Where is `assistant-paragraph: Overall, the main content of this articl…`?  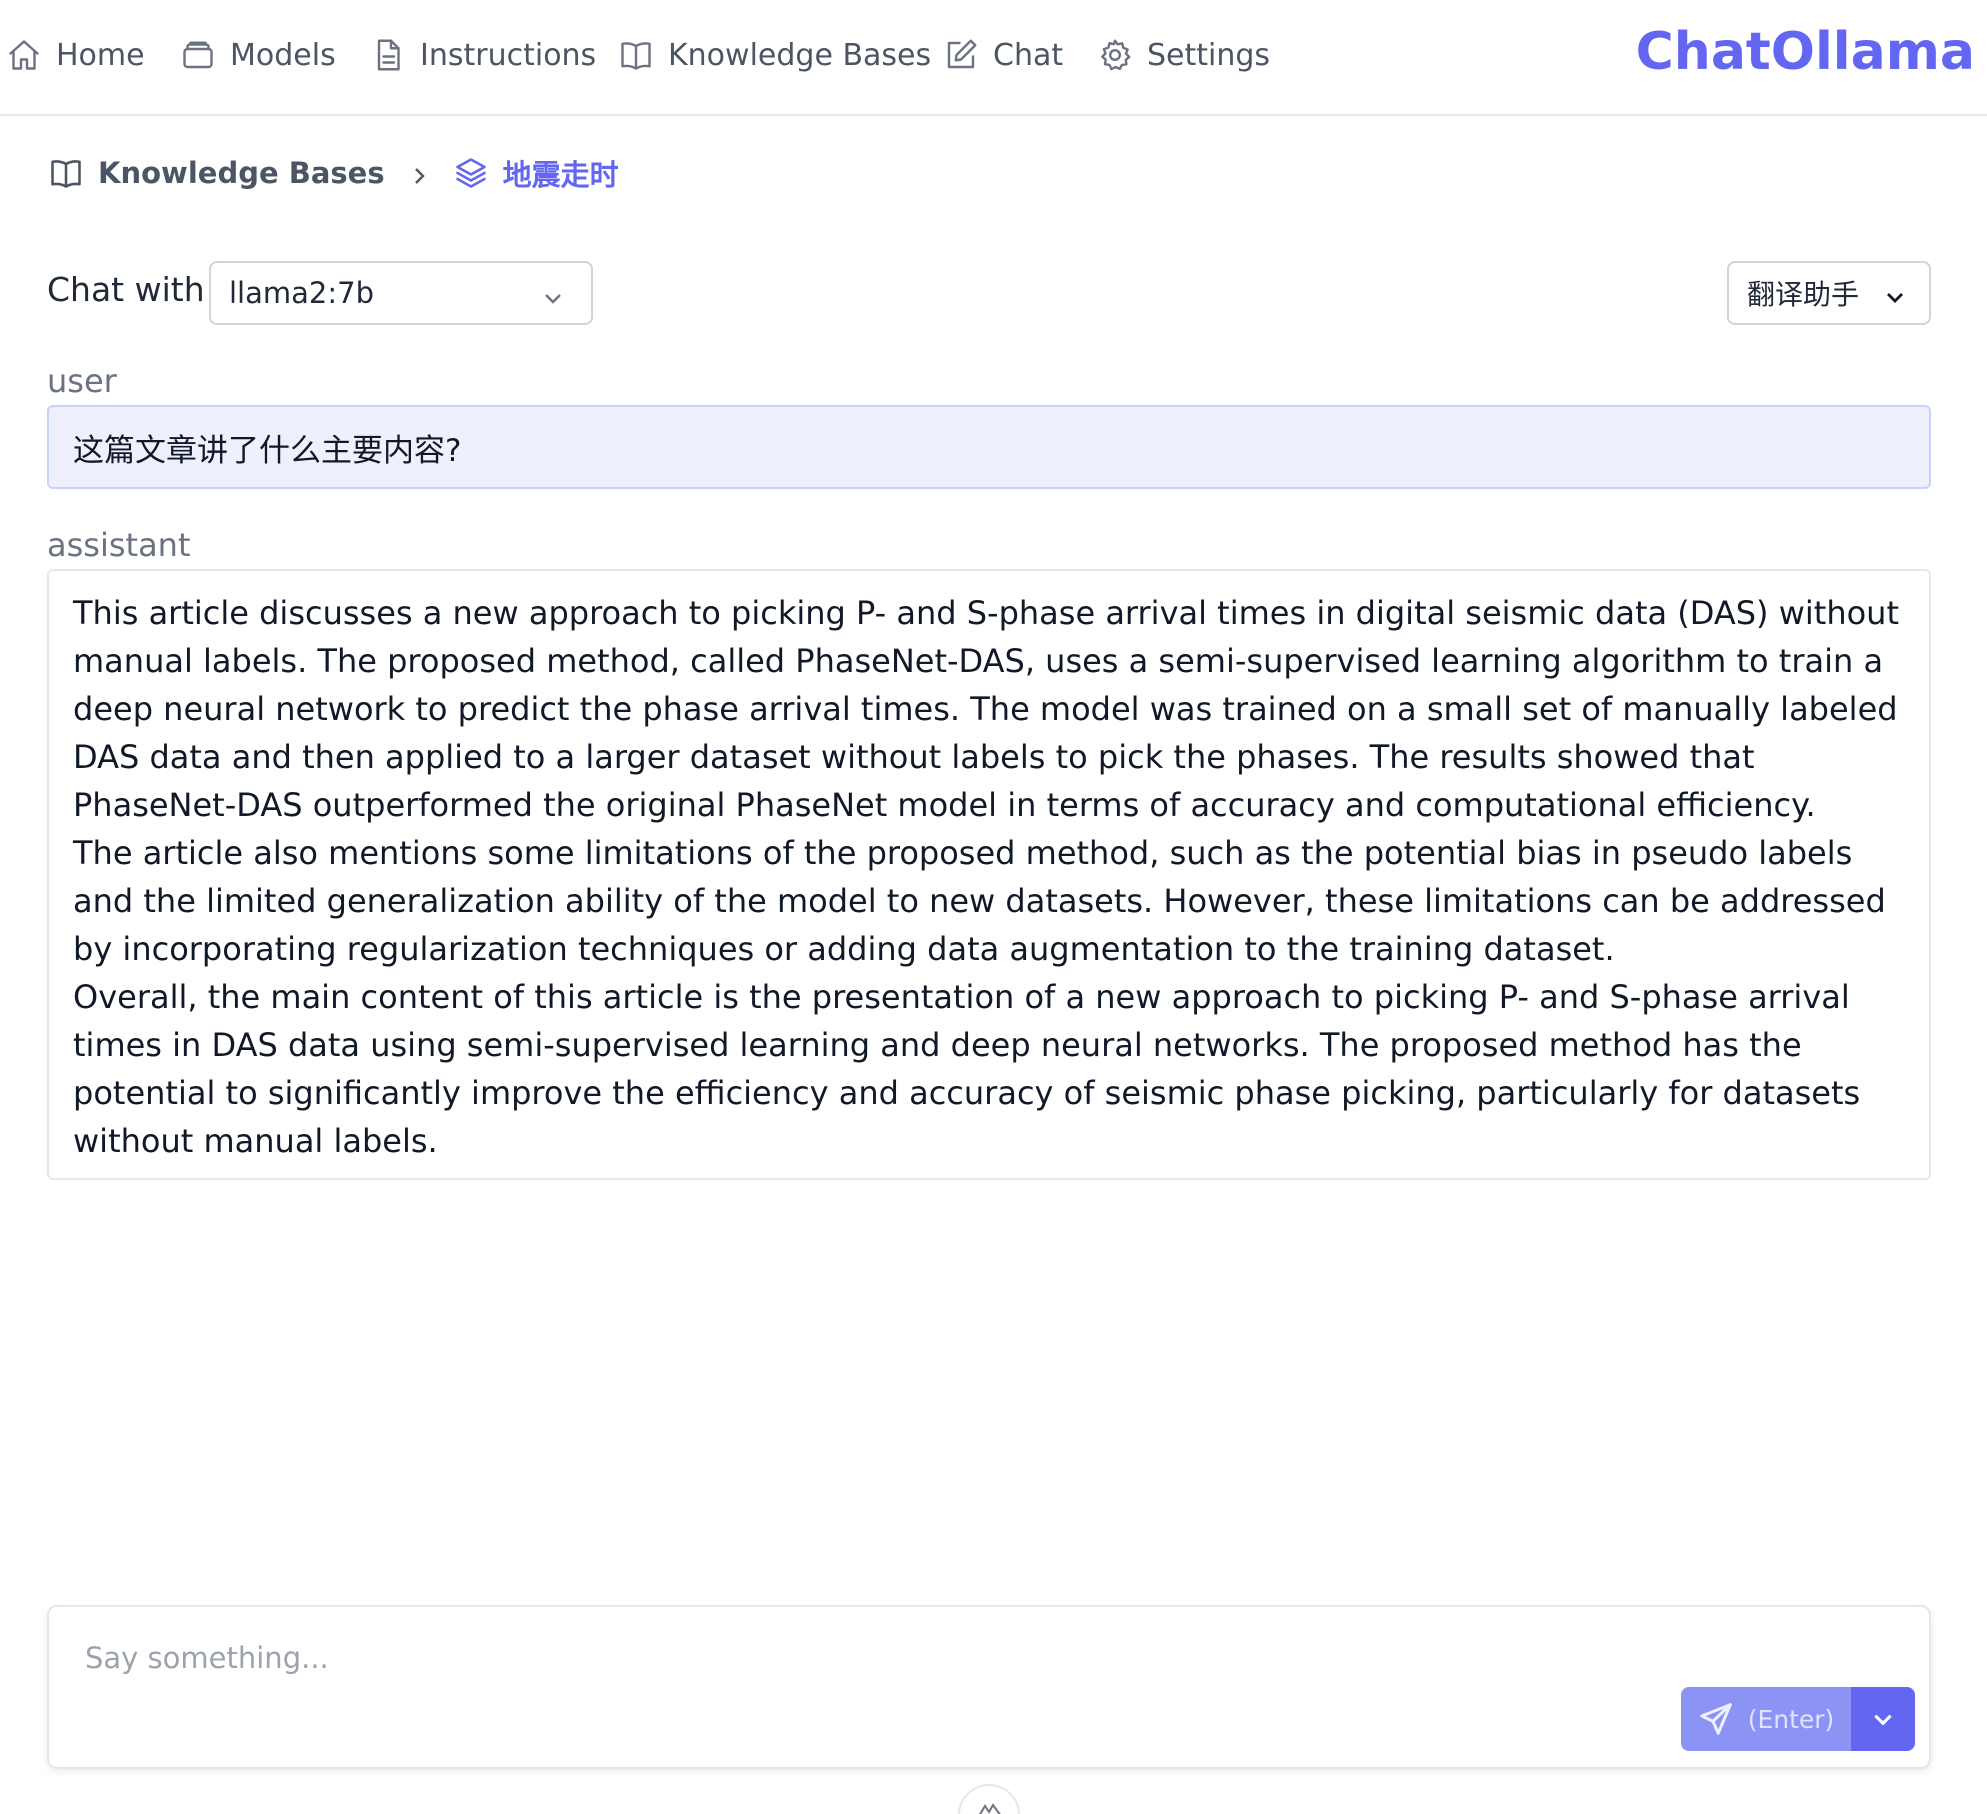
assistant-paragraph: Overall, the main content of this articl… is located at coordinates (967, 1069).